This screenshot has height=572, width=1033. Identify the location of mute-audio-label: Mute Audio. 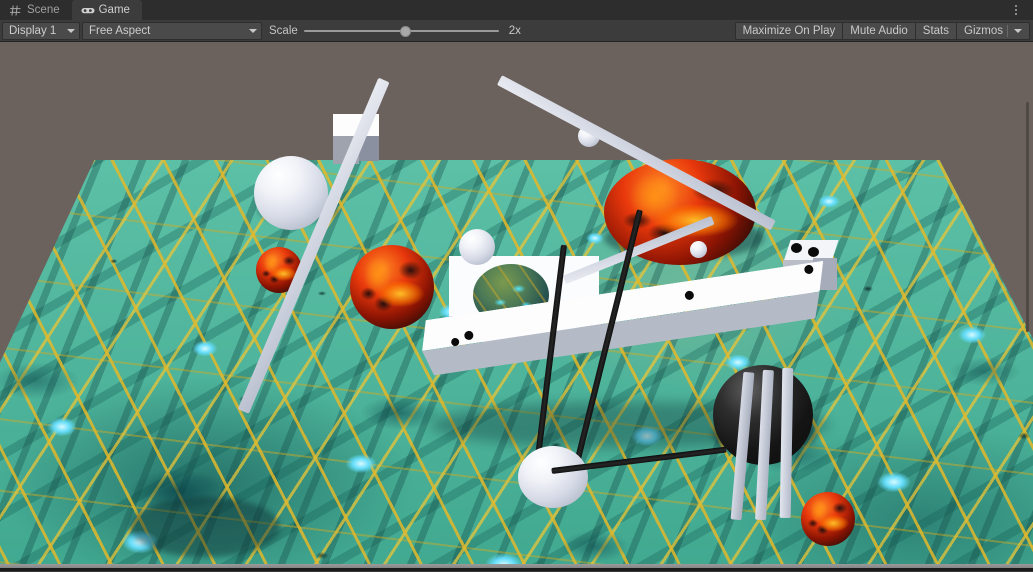
(879, 30).